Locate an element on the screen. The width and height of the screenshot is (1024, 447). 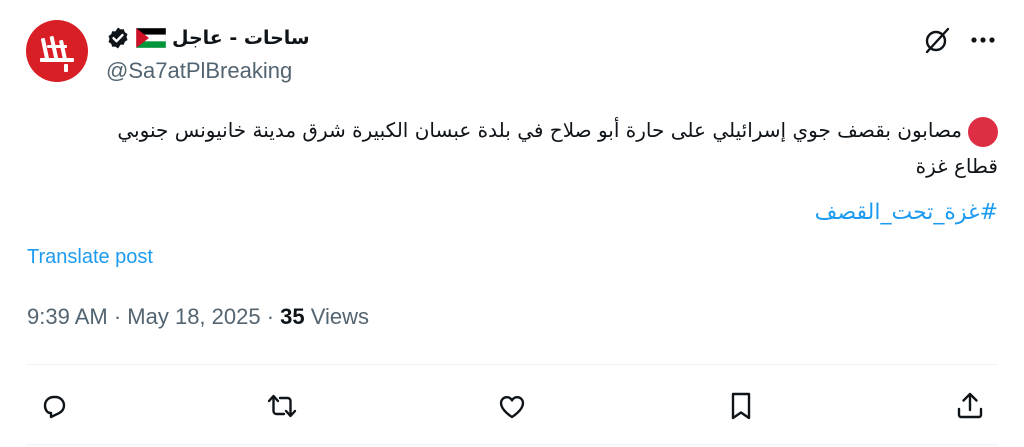
tweet-meta: 9:39 AM · May 18, 2025 · 35 Views is located at coordinates (198, 317).